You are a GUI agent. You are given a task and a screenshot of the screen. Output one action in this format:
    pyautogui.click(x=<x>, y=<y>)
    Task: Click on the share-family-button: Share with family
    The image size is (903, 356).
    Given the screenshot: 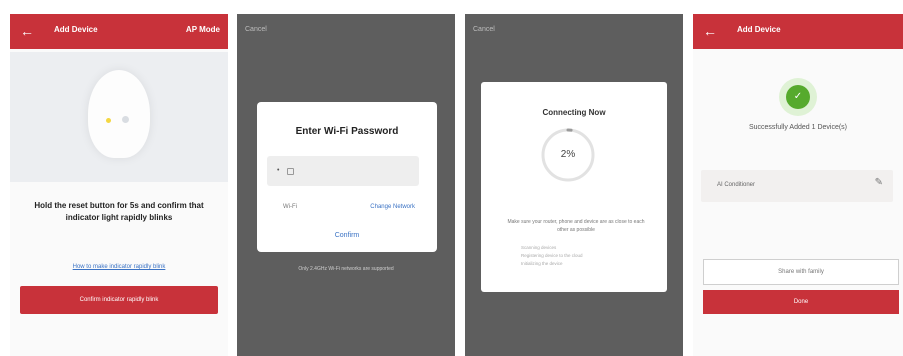 What is the action you would take?
    pyautogui.click(x=801, y=272)
    